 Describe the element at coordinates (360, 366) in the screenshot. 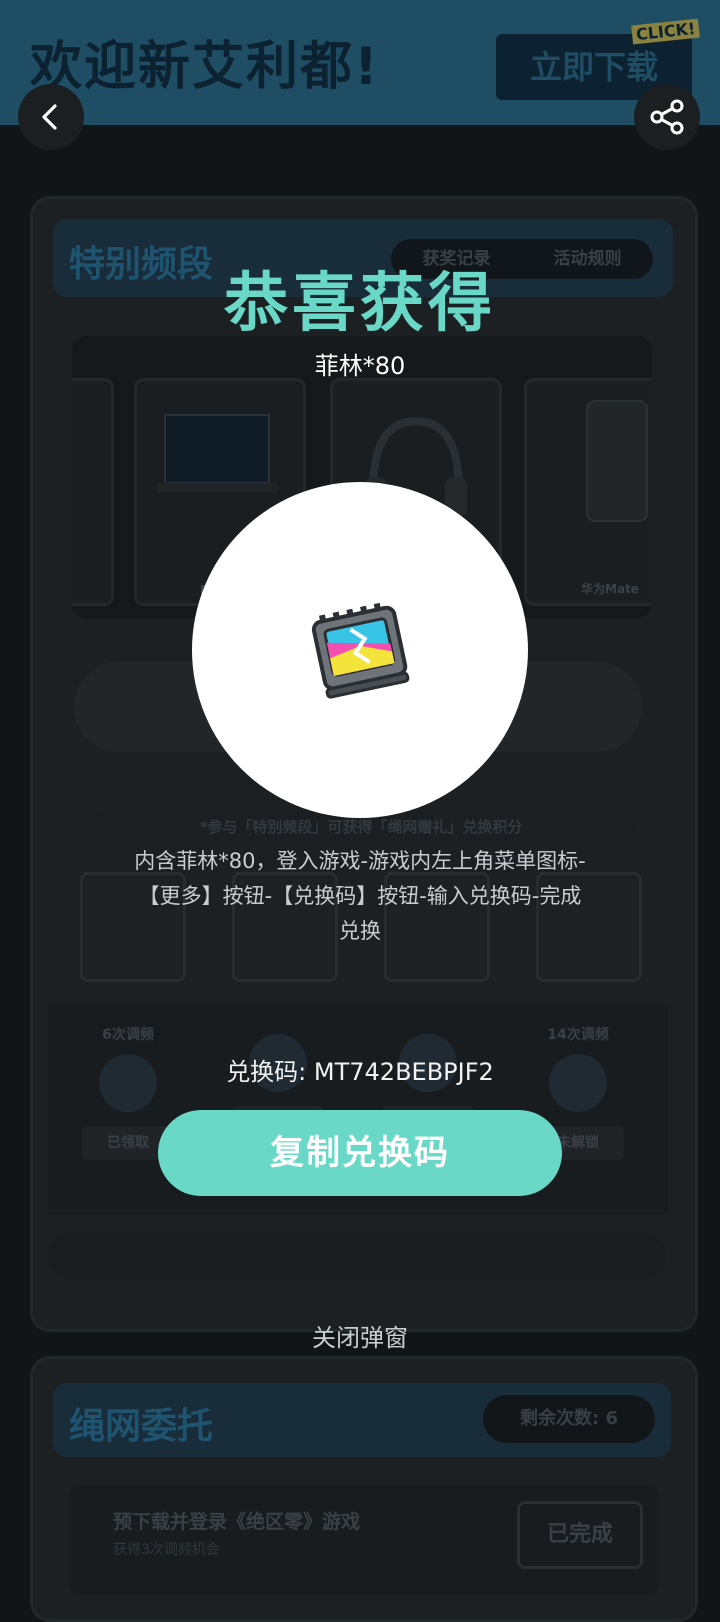

I see `prize-name: 菲林*80` at that location.